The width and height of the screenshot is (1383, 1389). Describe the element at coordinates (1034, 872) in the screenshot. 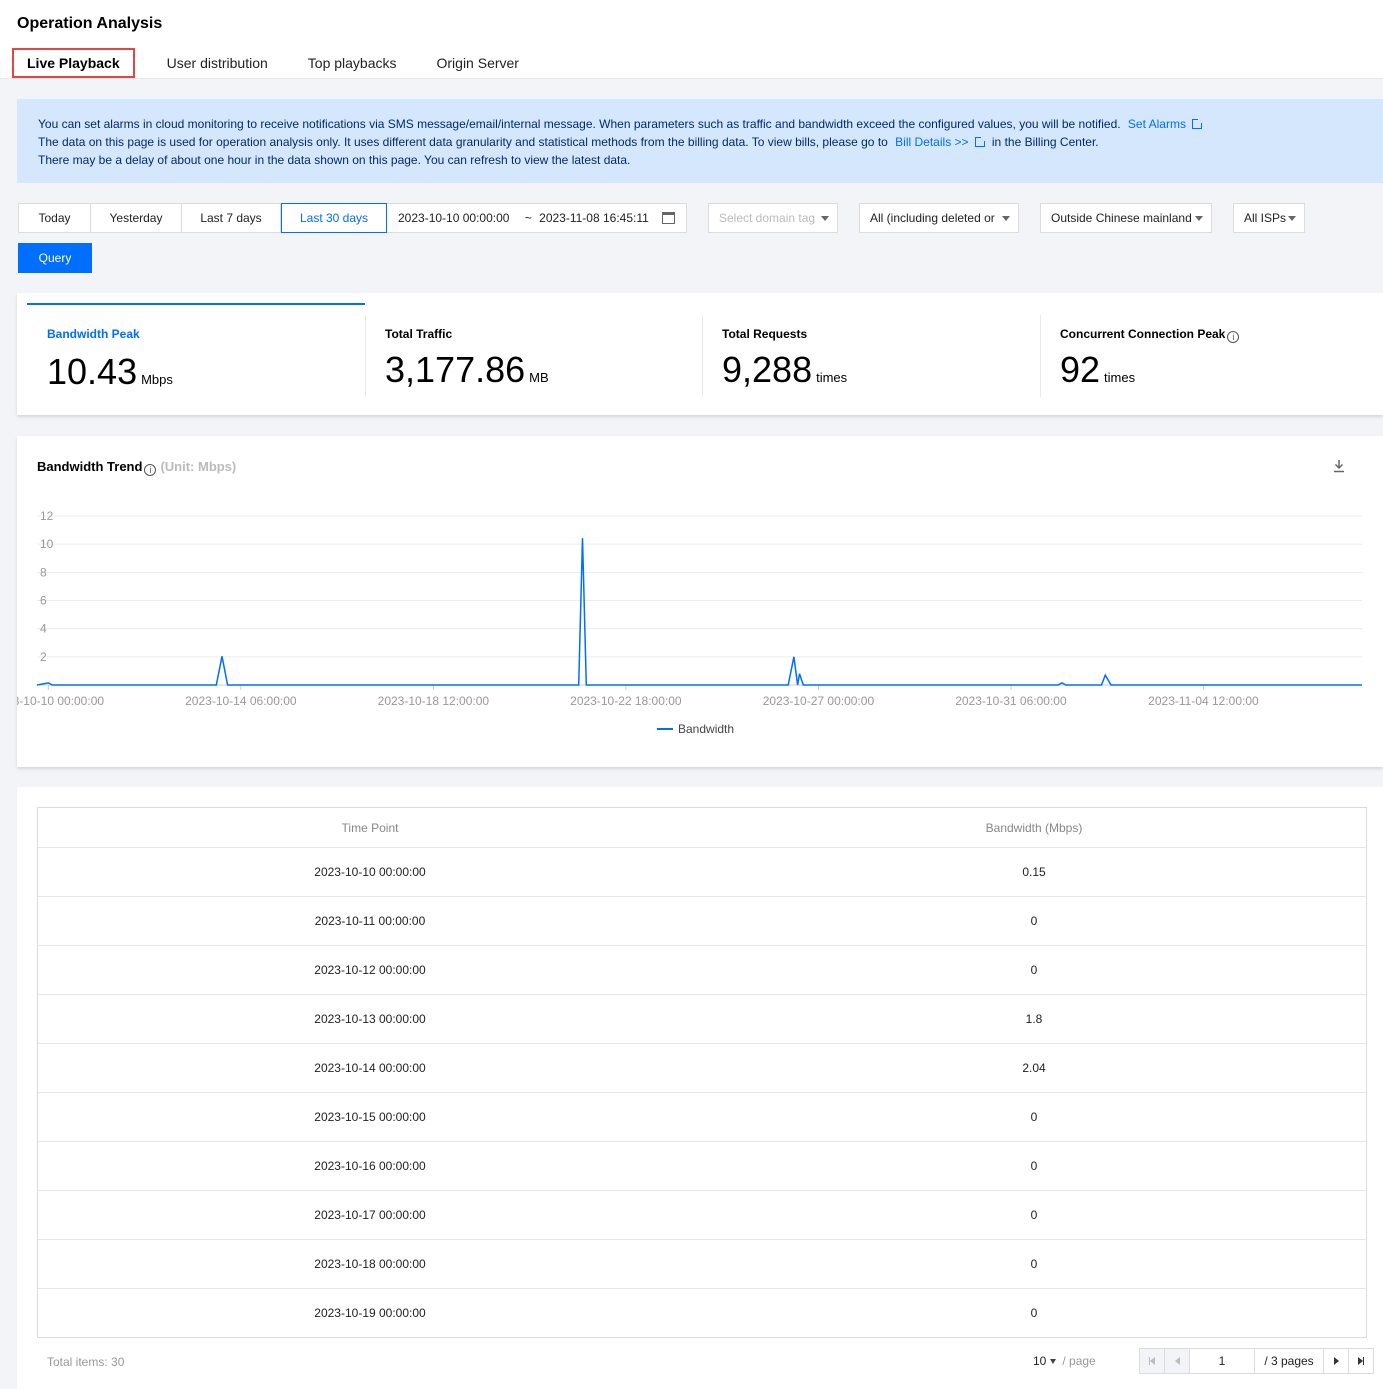

I see `cell-bandwidth: 0.15` at that location.